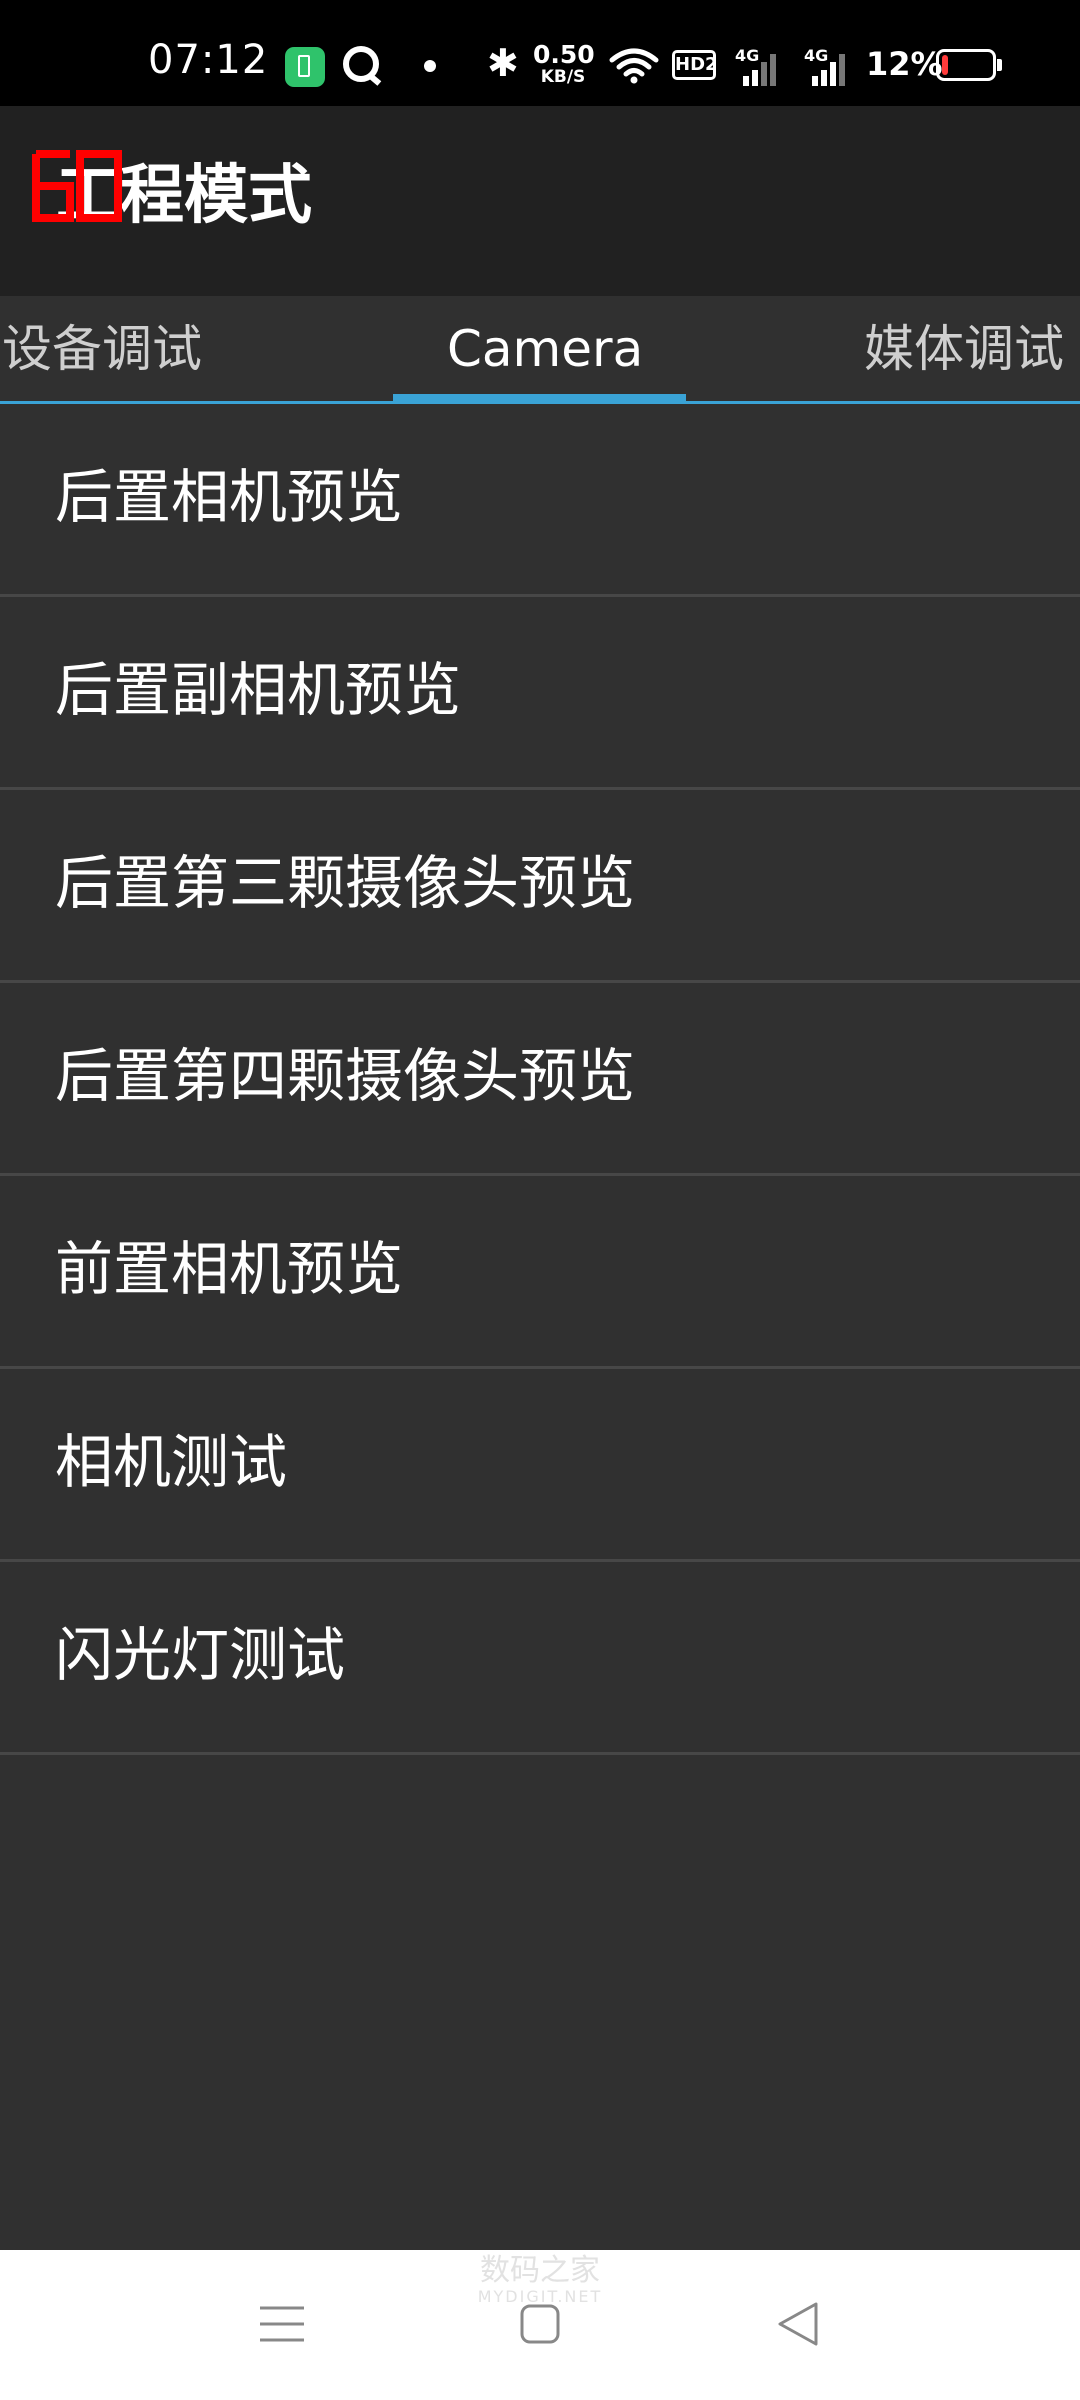 This screenshot has height=2400, width=1080. I want to click on hd-voice-icon: HD2, so click(695, 65).